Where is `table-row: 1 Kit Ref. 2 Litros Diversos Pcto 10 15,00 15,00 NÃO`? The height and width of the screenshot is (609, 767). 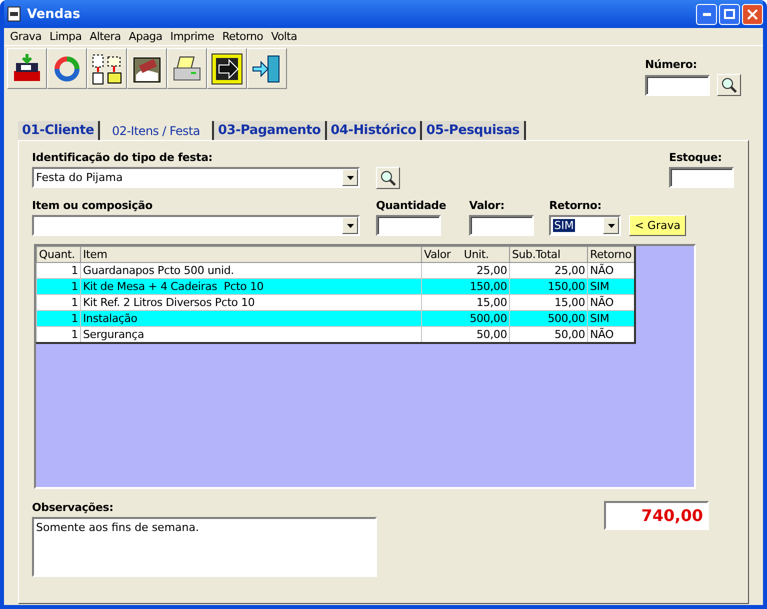 table-row: 1 Kit Ref. 2 Litros Diversos Pcto 10 15,00 15,00 NÃO is located at coordinates (335, 302).